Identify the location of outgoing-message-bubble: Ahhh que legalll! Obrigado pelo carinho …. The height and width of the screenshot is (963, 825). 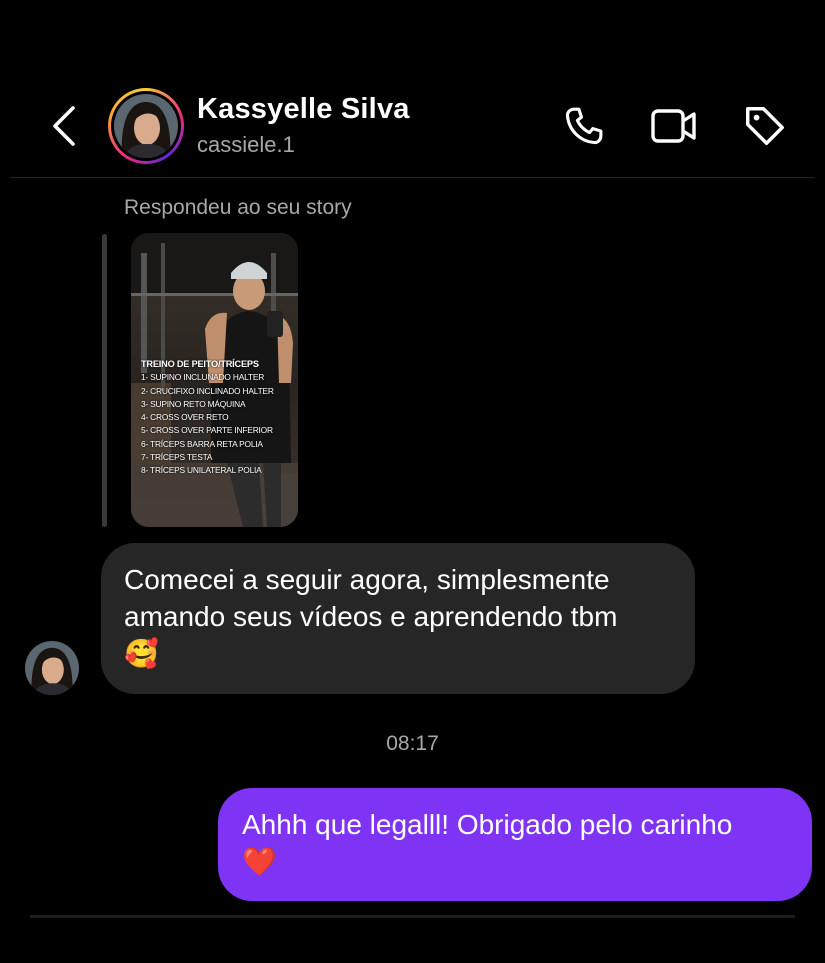
(515, 844).